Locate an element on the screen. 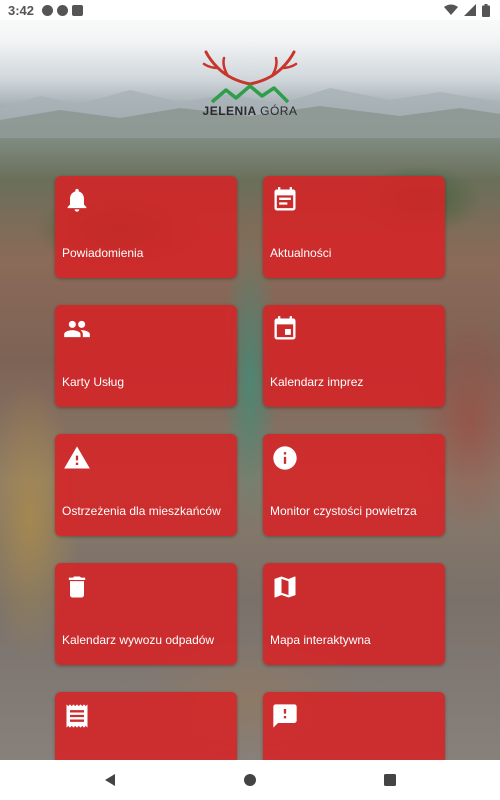 This screenshot has height=800, width=500. tile-label: Ostrzeżenia dla mieszkańców is located at coordinates (141, 511).